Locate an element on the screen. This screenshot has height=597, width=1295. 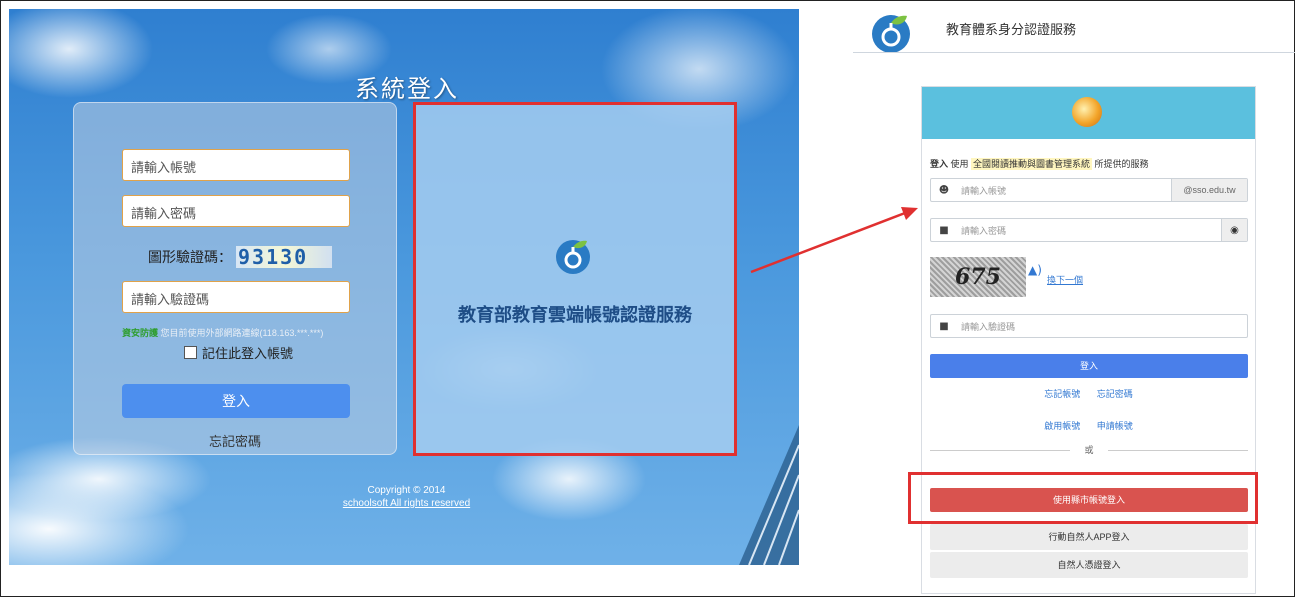
user-icon: ☻ is located at coordinates (944, 190).